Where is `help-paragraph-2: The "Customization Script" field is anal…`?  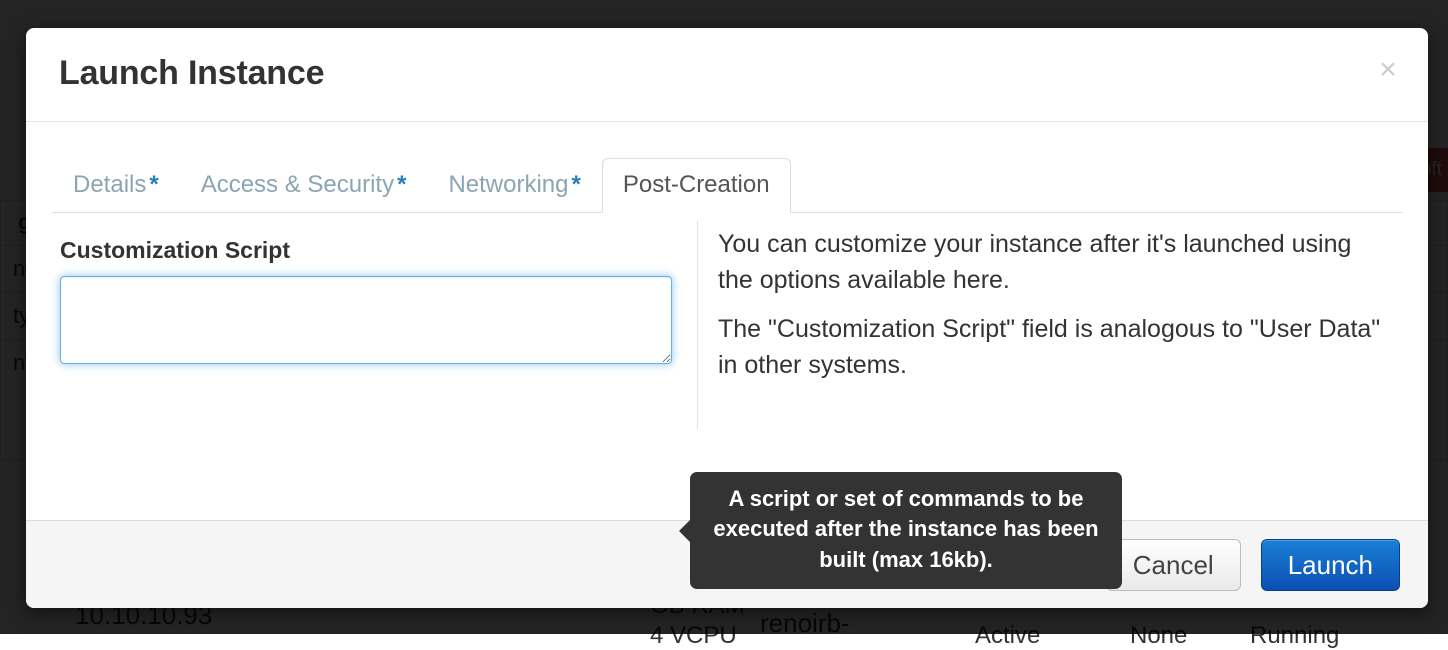 help-paragraph-2: The "Customization Script" field is anal… is located at coordinates (1054, 347).